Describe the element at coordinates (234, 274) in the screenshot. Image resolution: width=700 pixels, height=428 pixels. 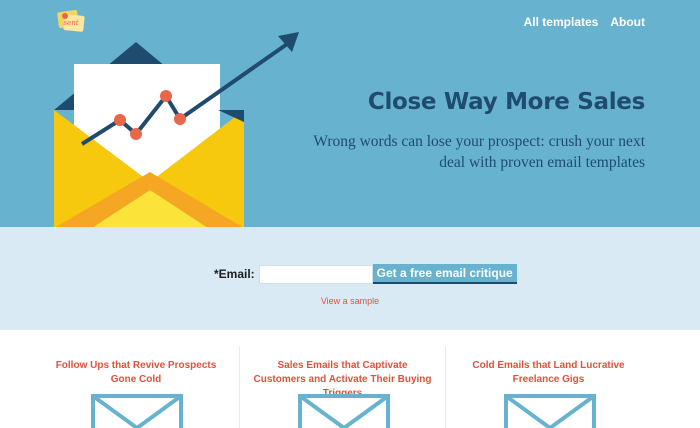
I see `email-label: *Email:` at that location.